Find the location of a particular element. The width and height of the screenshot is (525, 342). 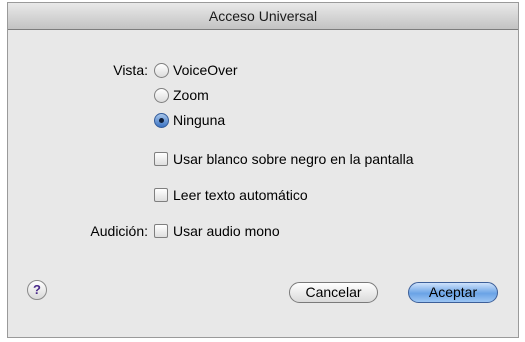

radio-button-selected-icon is located at coordinates (161, 120).